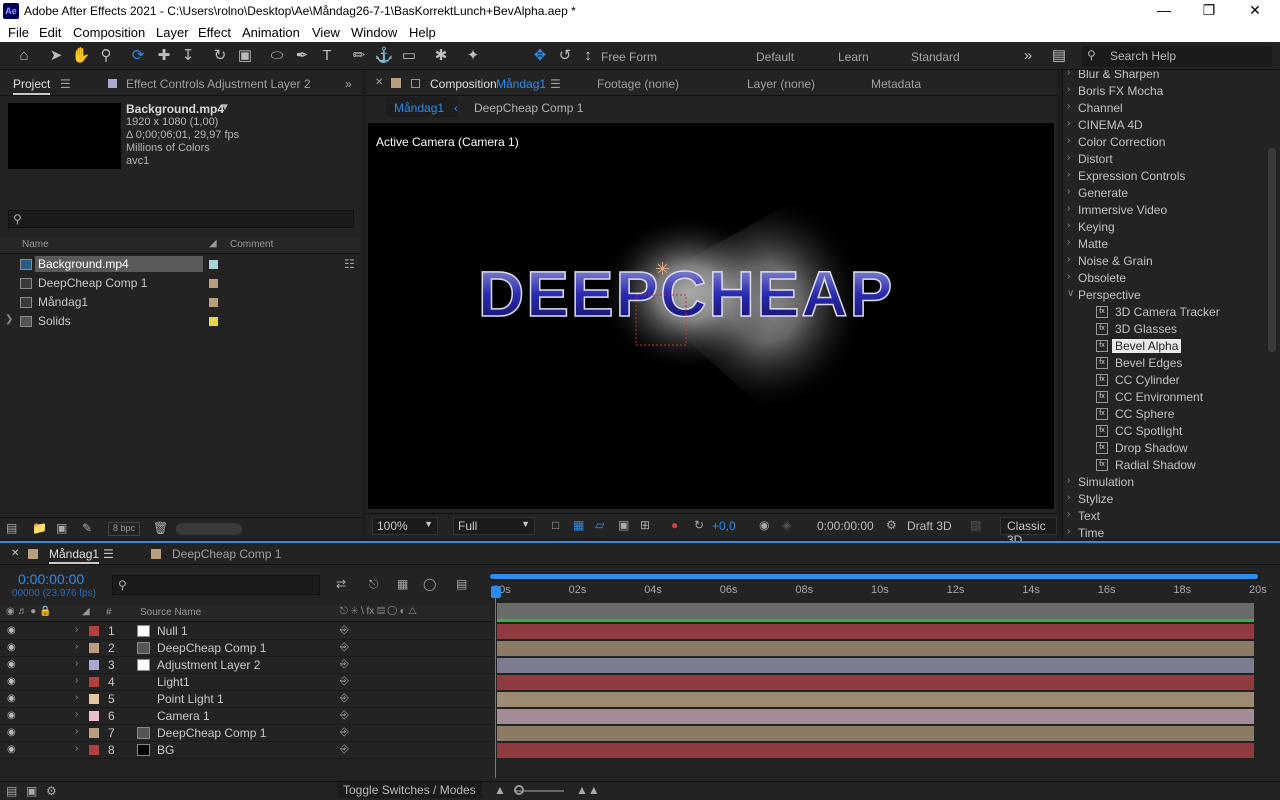 The image size is (1280, 800). I want to click on zoom-in-icon: ▲▲, so click(588, 790).